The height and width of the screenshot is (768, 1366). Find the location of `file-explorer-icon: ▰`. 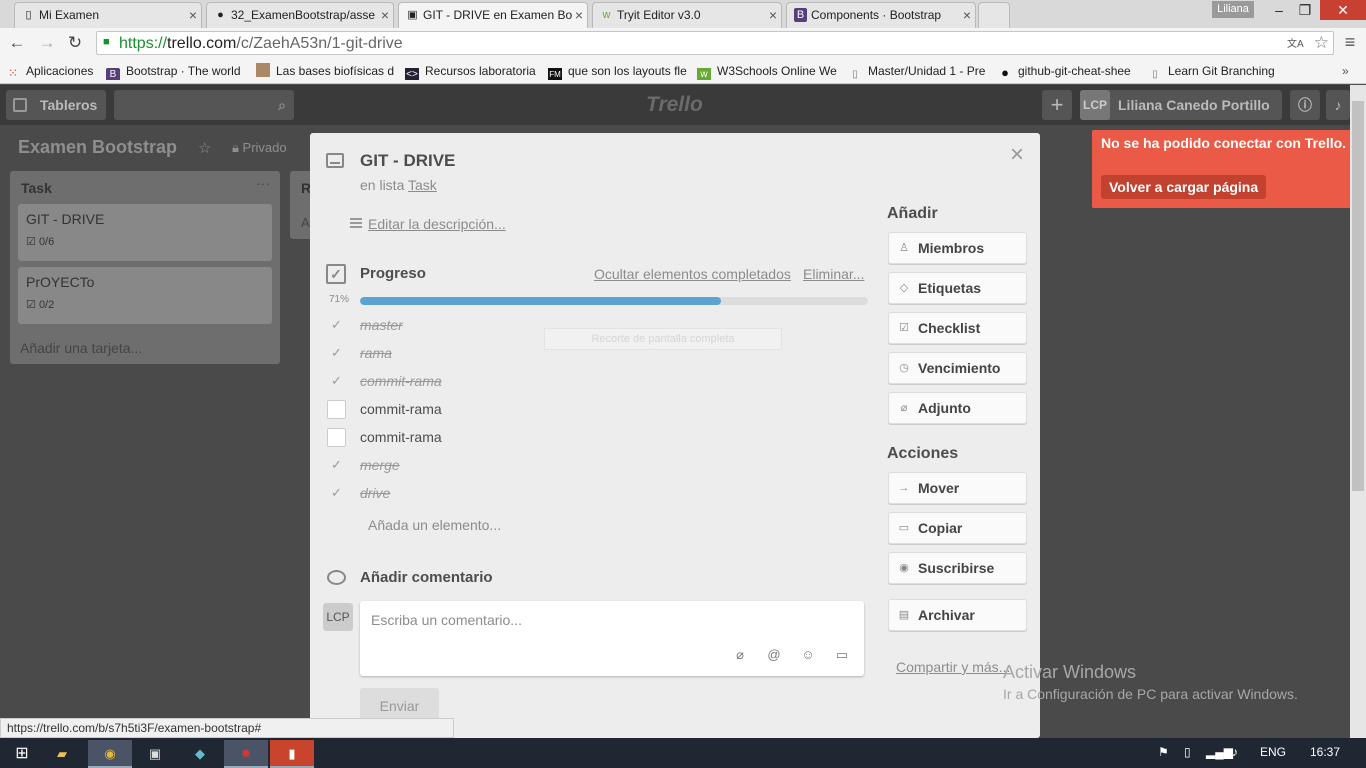

file-explorer-icon: ▰ is located at coordinates (62, 754).